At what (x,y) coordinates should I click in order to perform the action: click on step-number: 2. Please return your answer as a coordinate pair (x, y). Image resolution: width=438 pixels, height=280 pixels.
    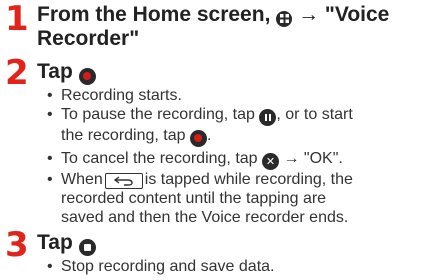
    Looking at the image, I should click on (17, 73).